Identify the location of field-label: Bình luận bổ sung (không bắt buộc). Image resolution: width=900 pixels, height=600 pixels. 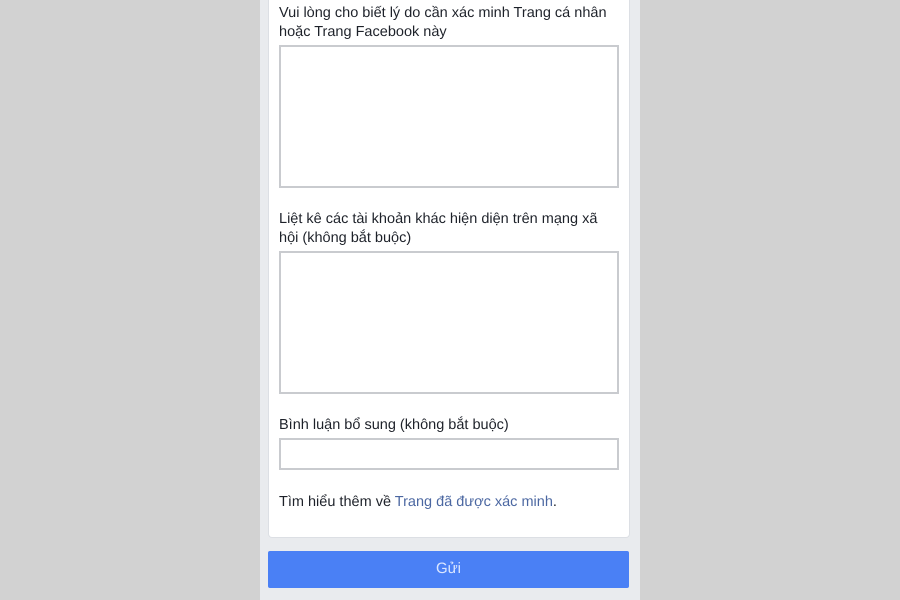
(394, 425).